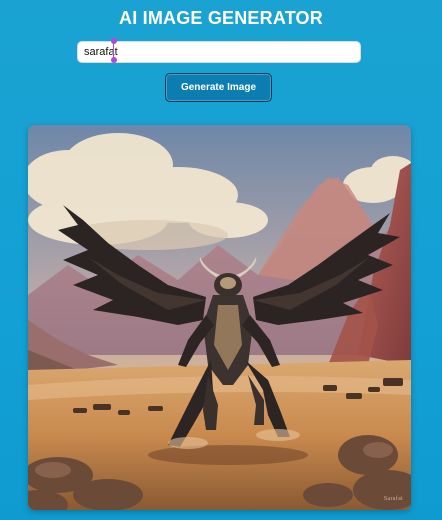 This screenshot has width=442, height=520. I want to click on prompt-input, so click(219, 52).